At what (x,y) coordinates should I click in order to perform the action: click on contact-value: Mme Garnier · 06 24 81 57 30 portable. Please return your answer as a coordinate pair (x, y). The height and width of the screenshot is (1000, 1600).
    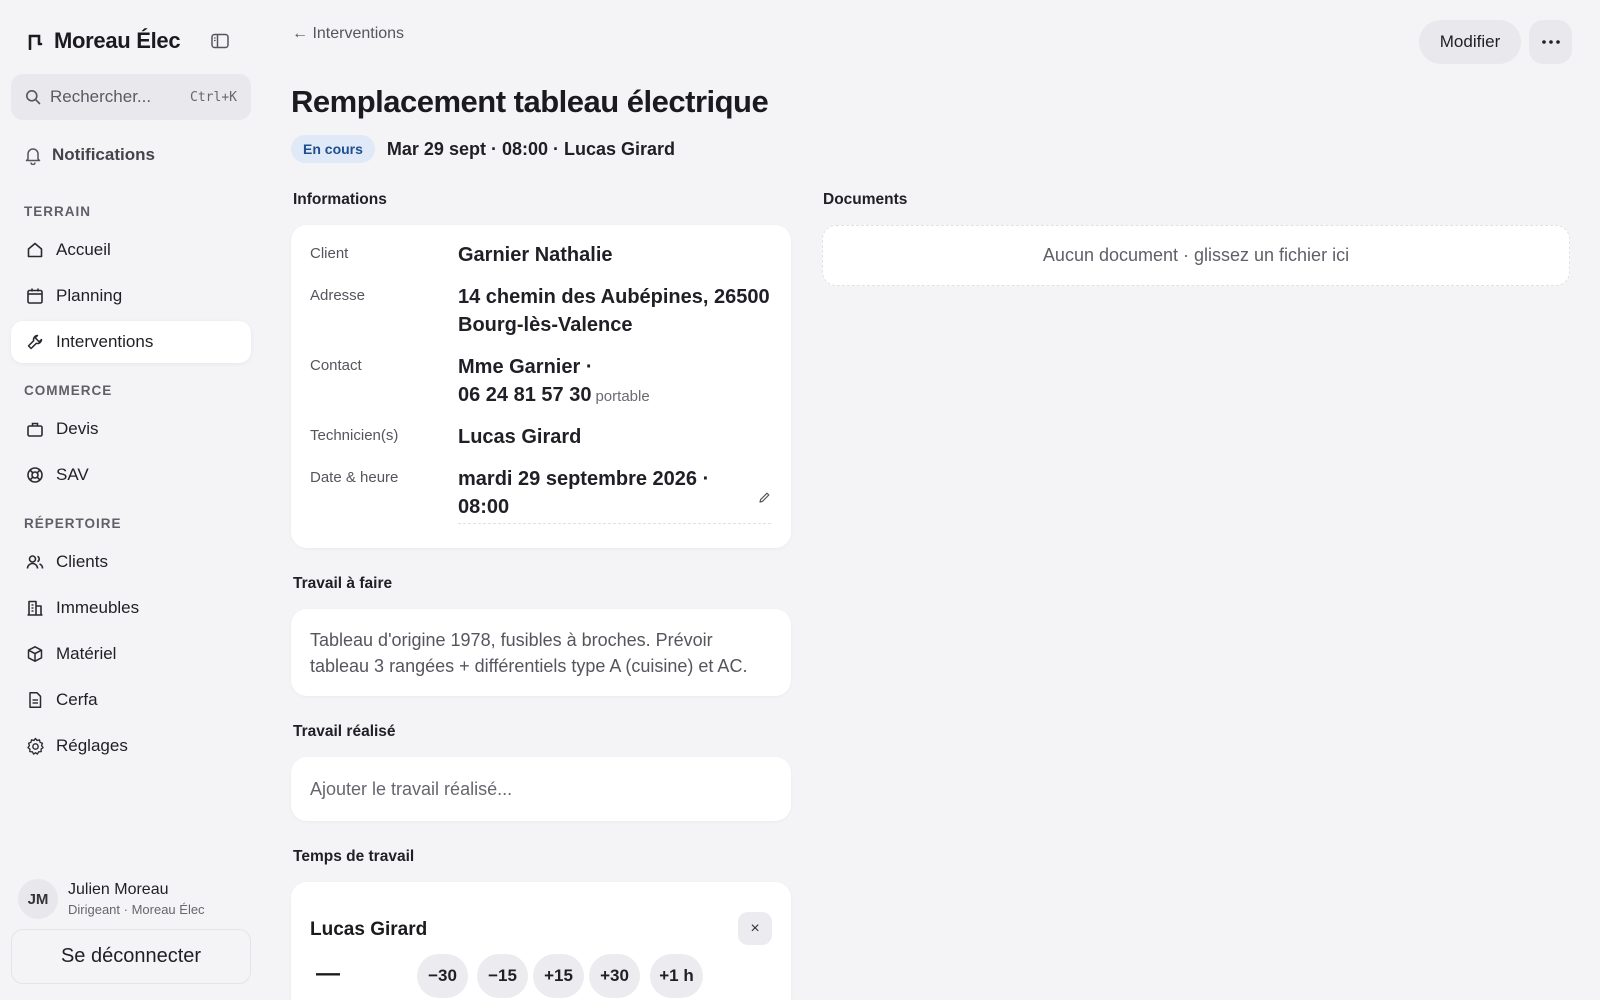
    Looking at the image, I should click on (618, 382).